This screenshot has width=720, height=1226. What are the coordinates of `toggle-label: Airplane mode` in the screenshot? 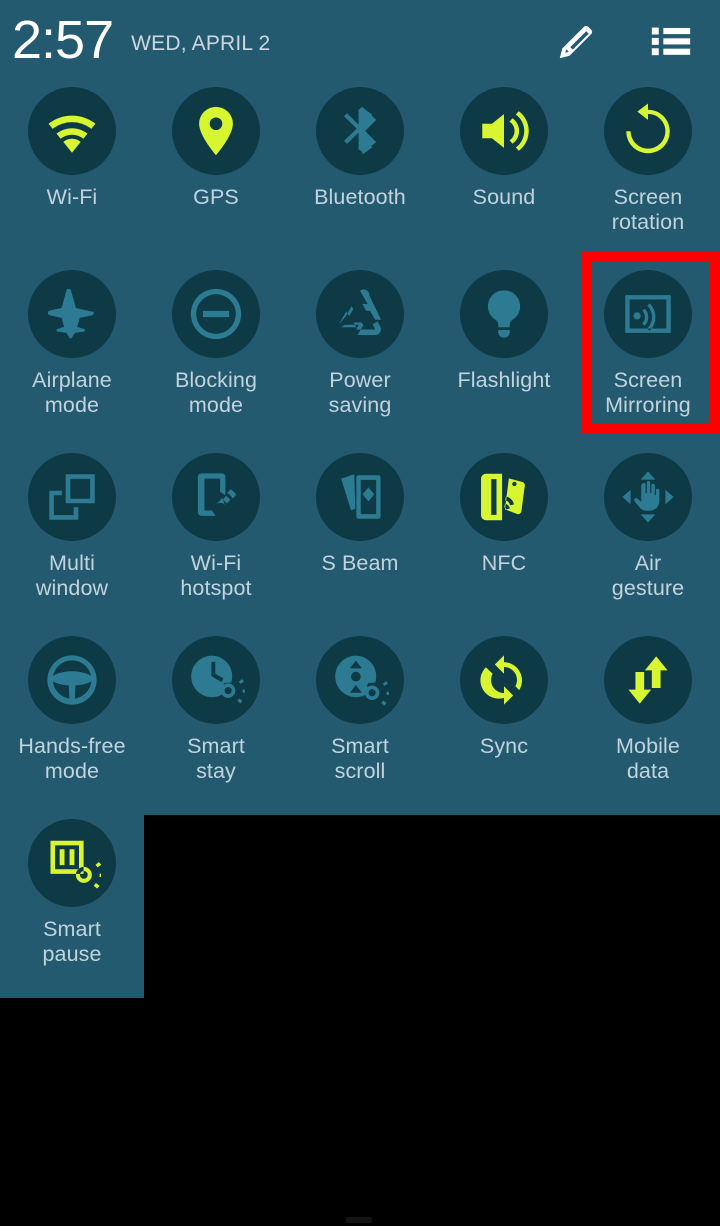 It's located at (72, 392).